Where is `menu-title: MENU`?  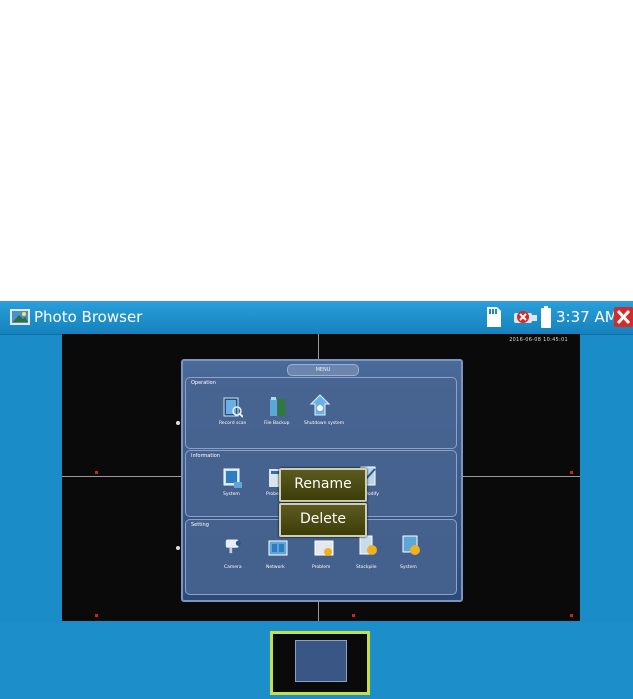
menu-title: MENU is located at coordinates (323, 370).